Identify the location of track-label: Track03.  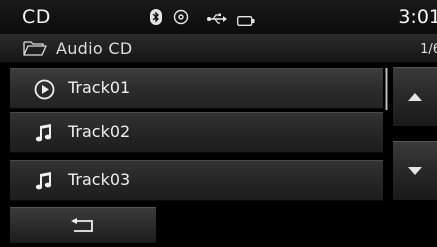
(99, 179).